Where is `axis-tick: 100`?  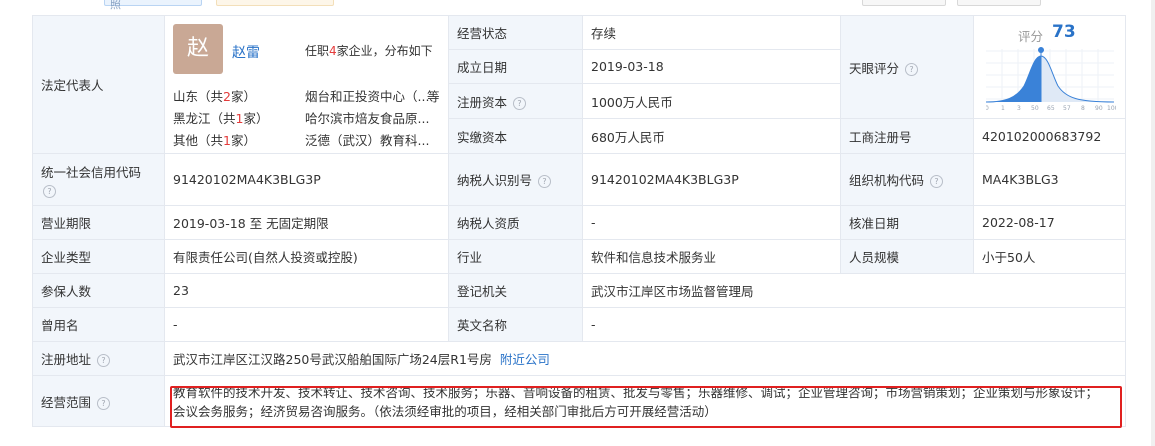 axis-tick: 100 is located at coordinates (1111, 108).